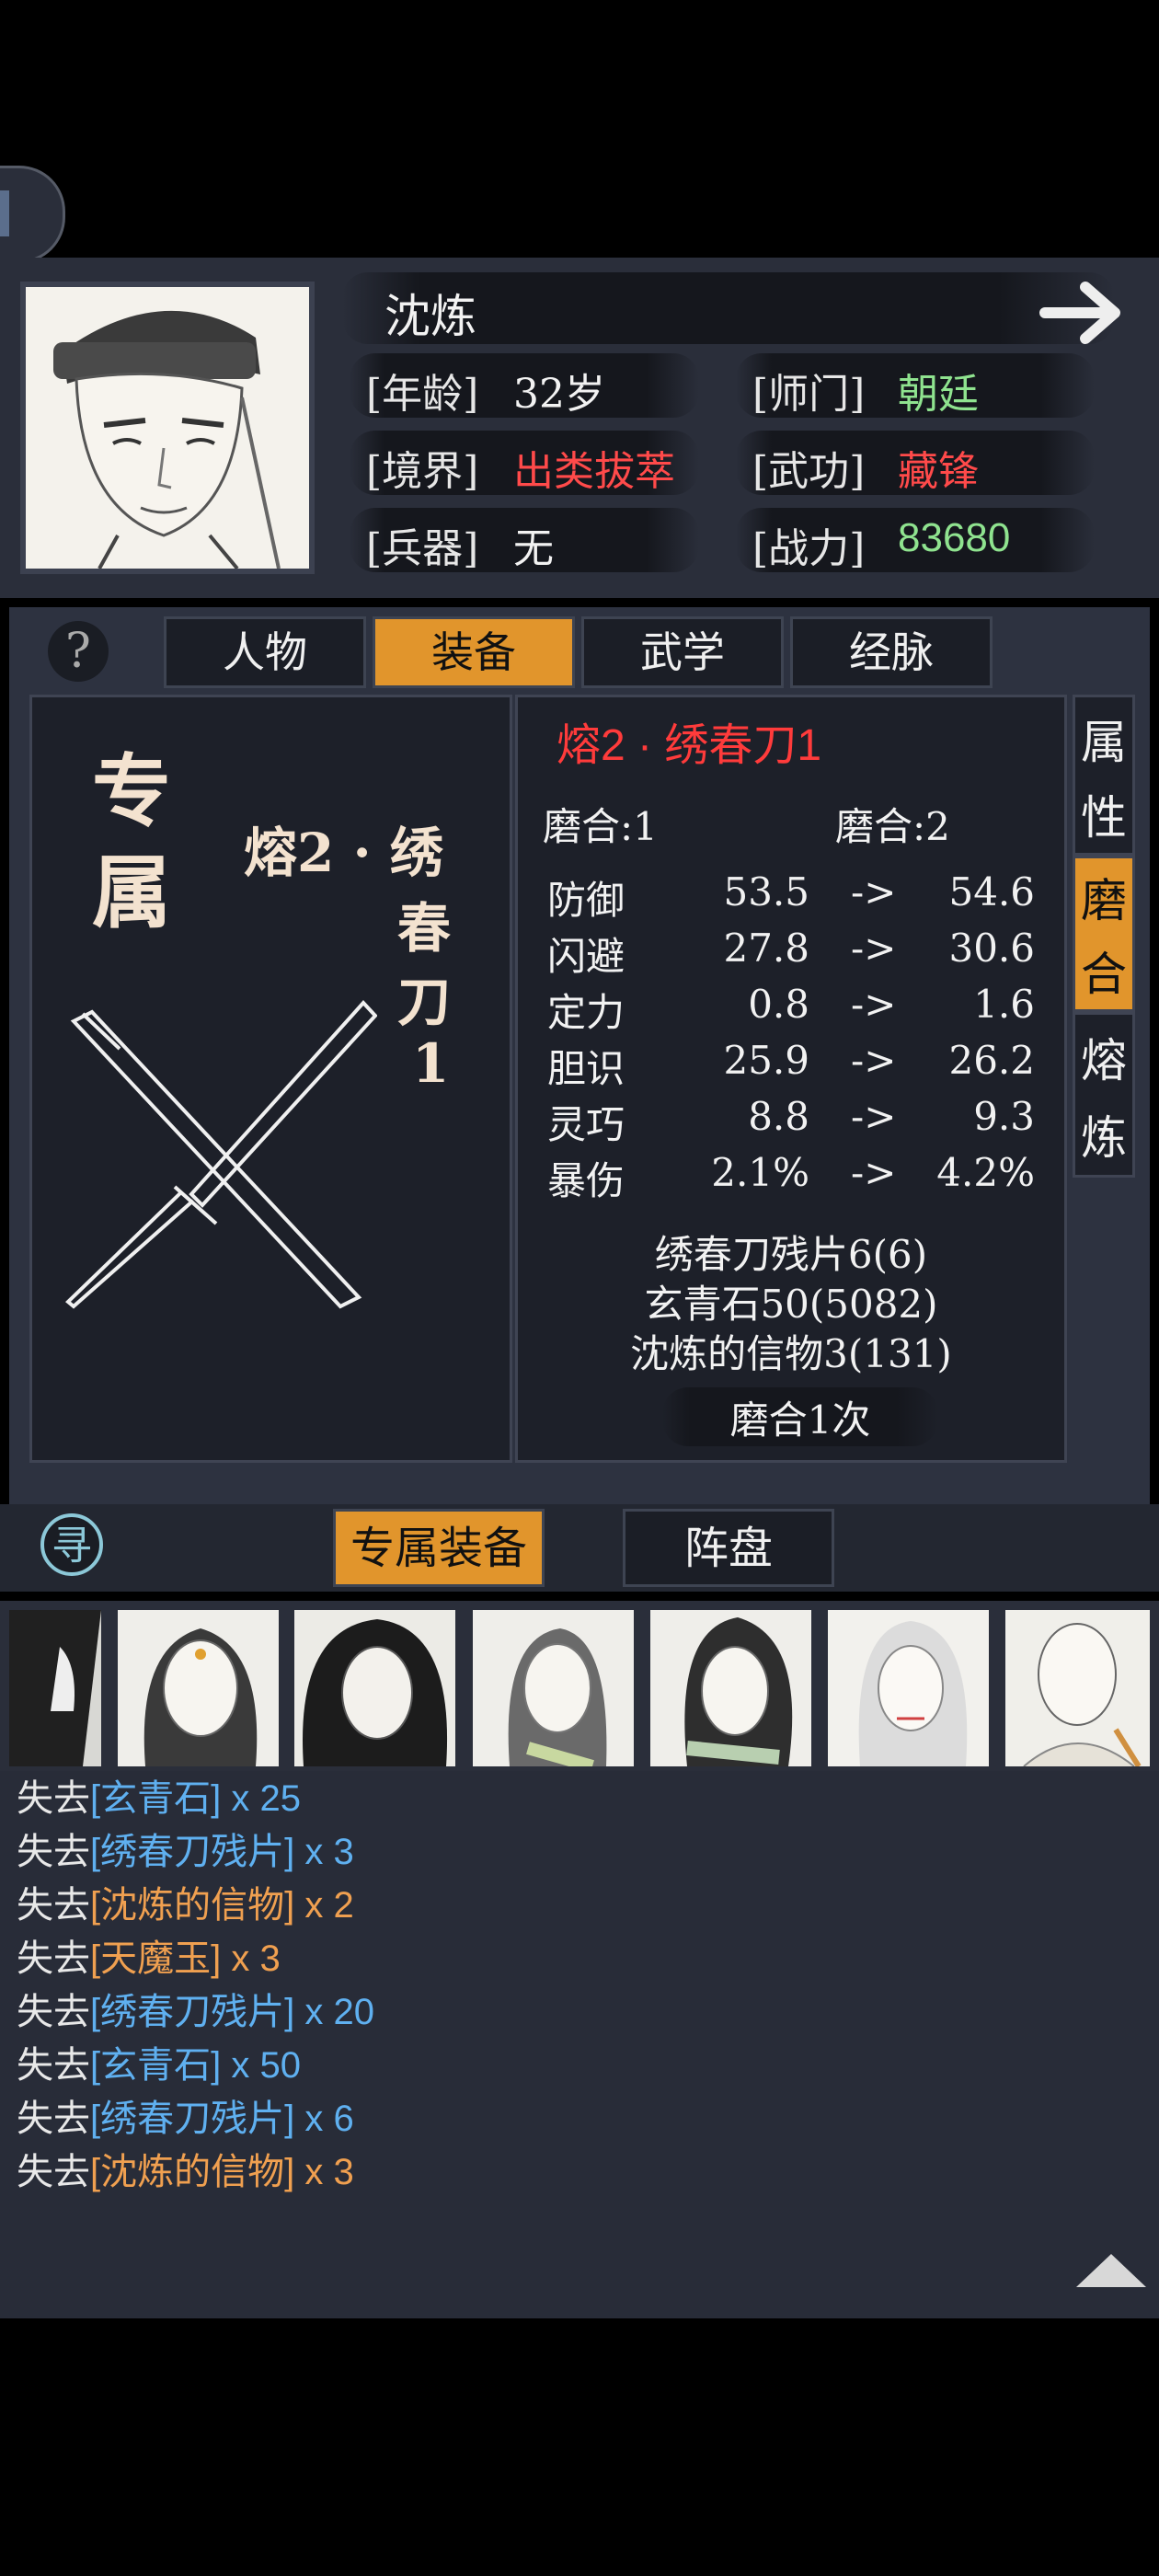 The width and height of the screenshot is (1159, 2576). What do you see at coordinates (766, 891) in the screenshot?
I see `stat-current: 53.5` at bounding box center [766, 891].